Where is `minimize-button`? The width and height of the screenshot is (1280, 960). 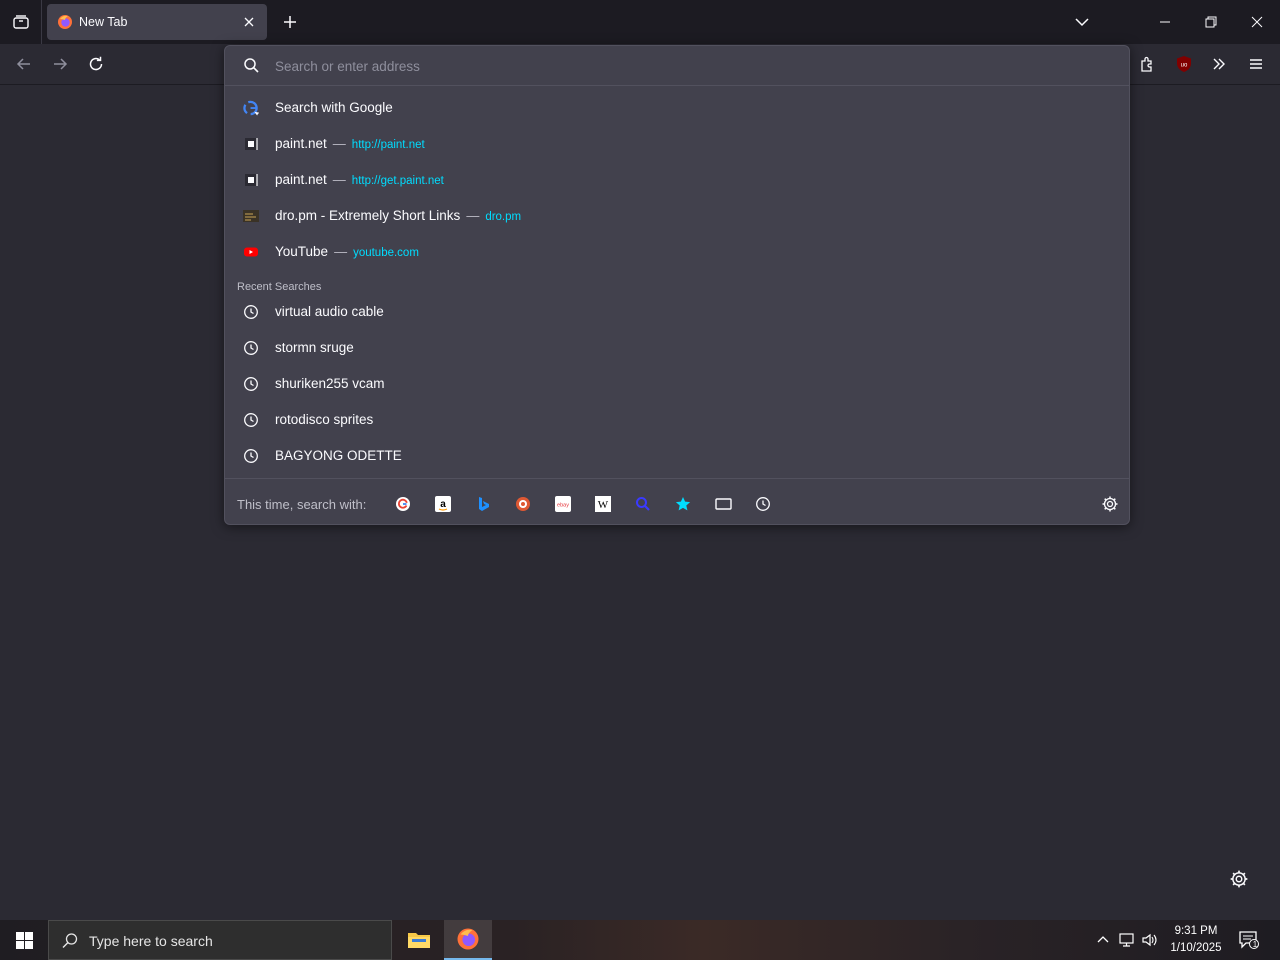
minimize-button is located at coordinates (1165, 22).